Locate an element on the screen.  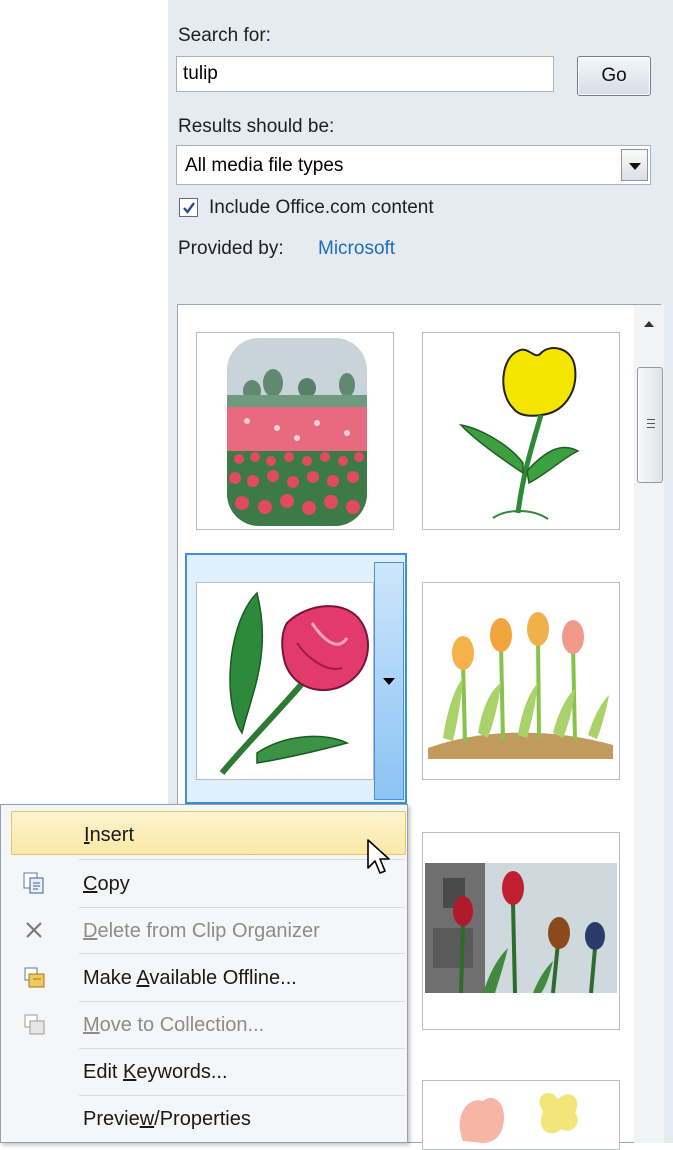
result-tile-tulip-row is located at coordinates (521, 681).